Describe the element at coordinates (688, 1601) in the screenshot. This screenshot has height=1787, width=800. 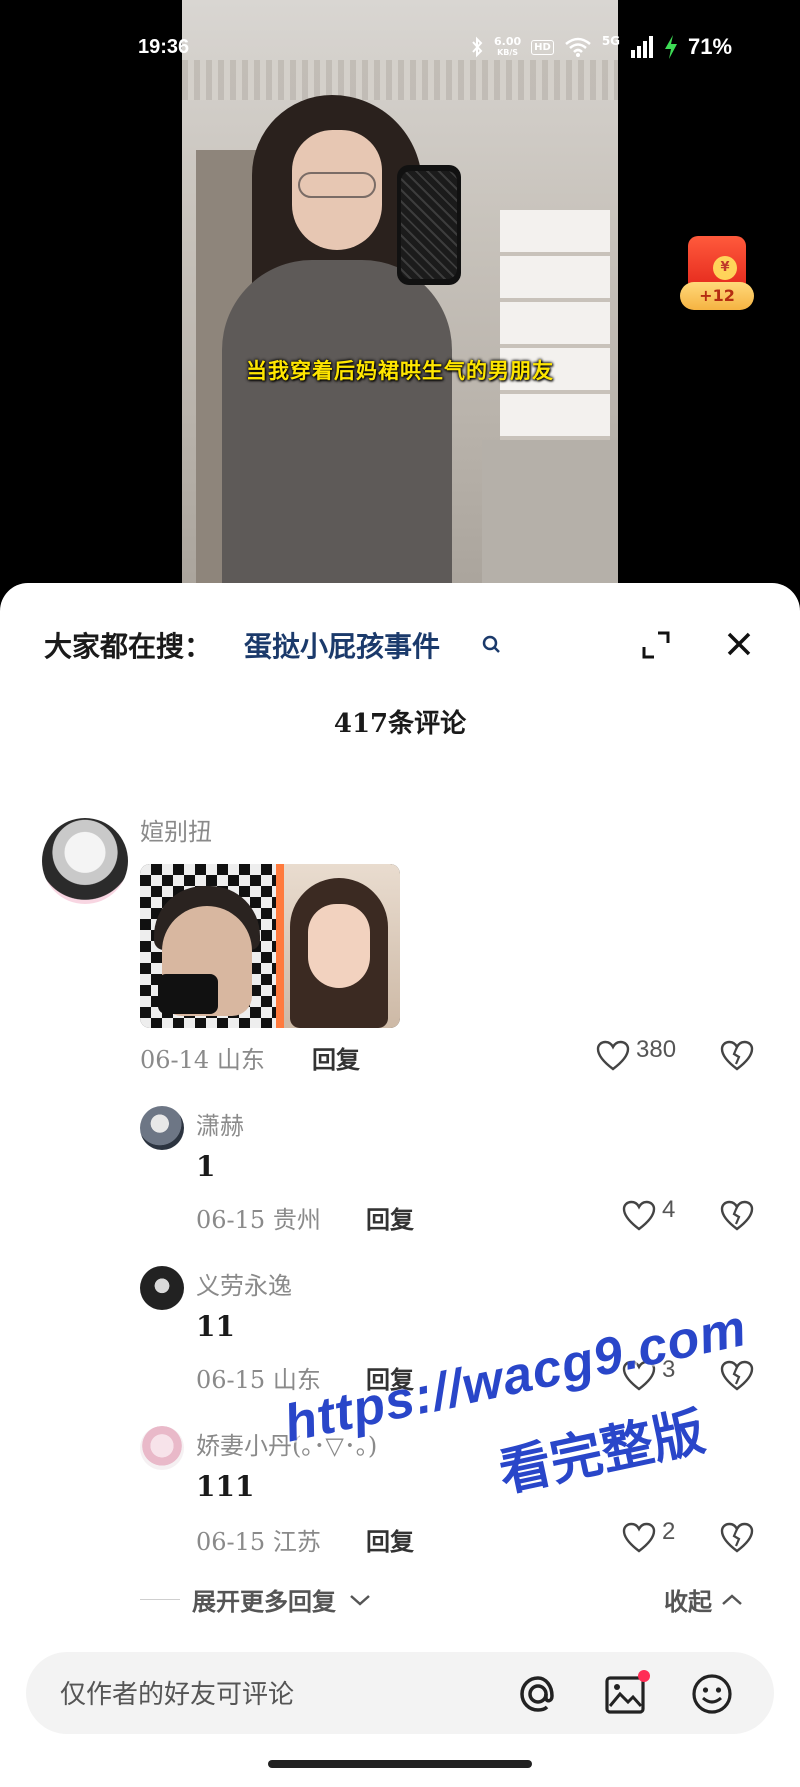
I see `collapse-label: 收起` at that location.